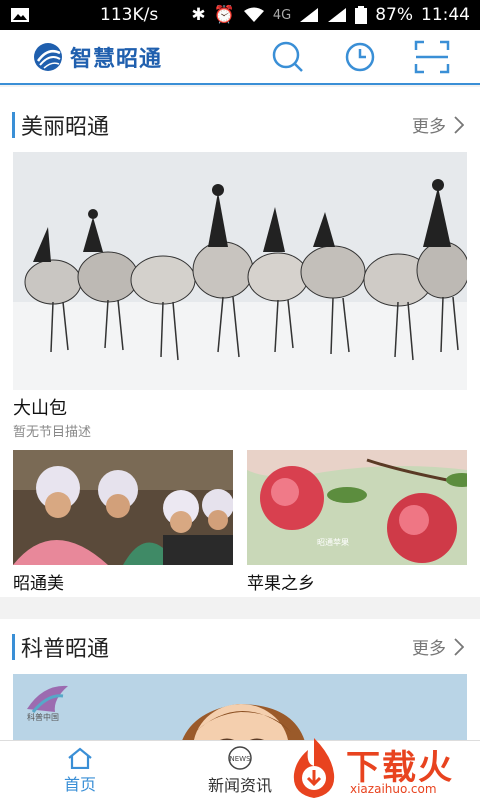  What do you see at coordinates (357, 507) in the screenshot?
I see `thumbnail-image: 昭通苹果` at bounding box center [357, 507].